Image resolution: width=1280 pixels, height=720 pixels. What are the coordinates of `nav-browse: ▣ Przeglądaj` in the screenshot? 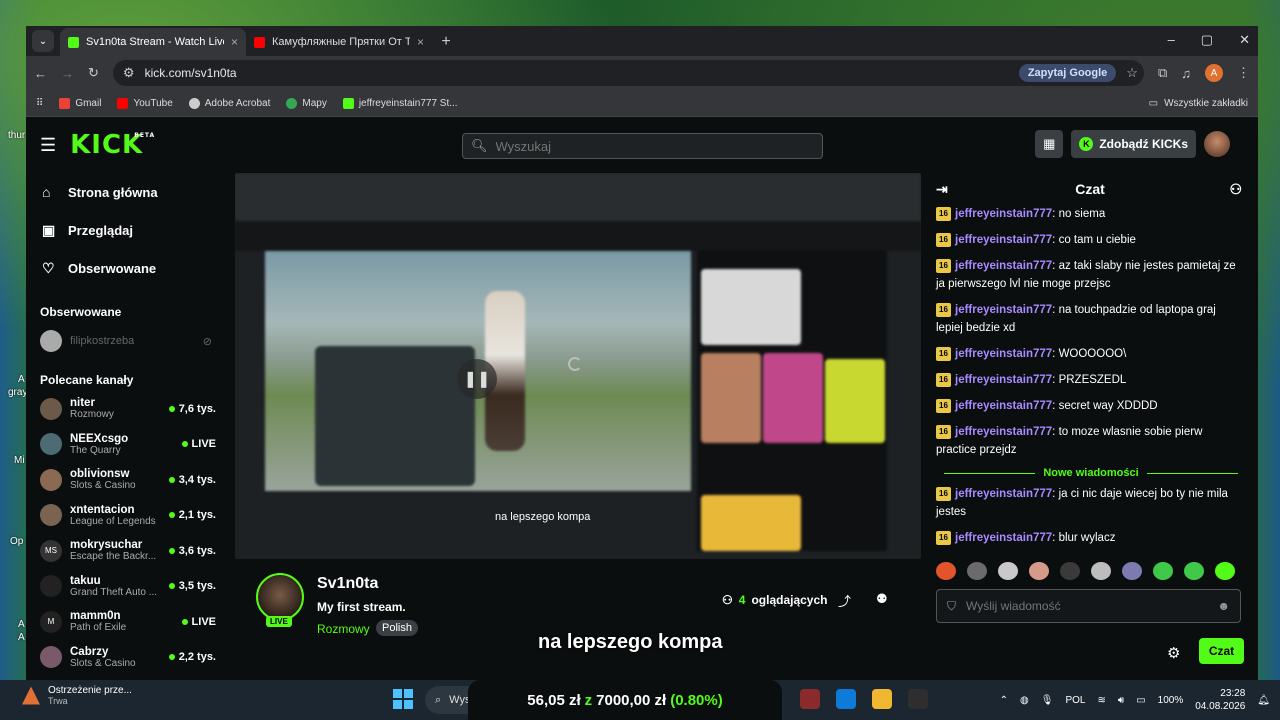 It's located at (126, 230).